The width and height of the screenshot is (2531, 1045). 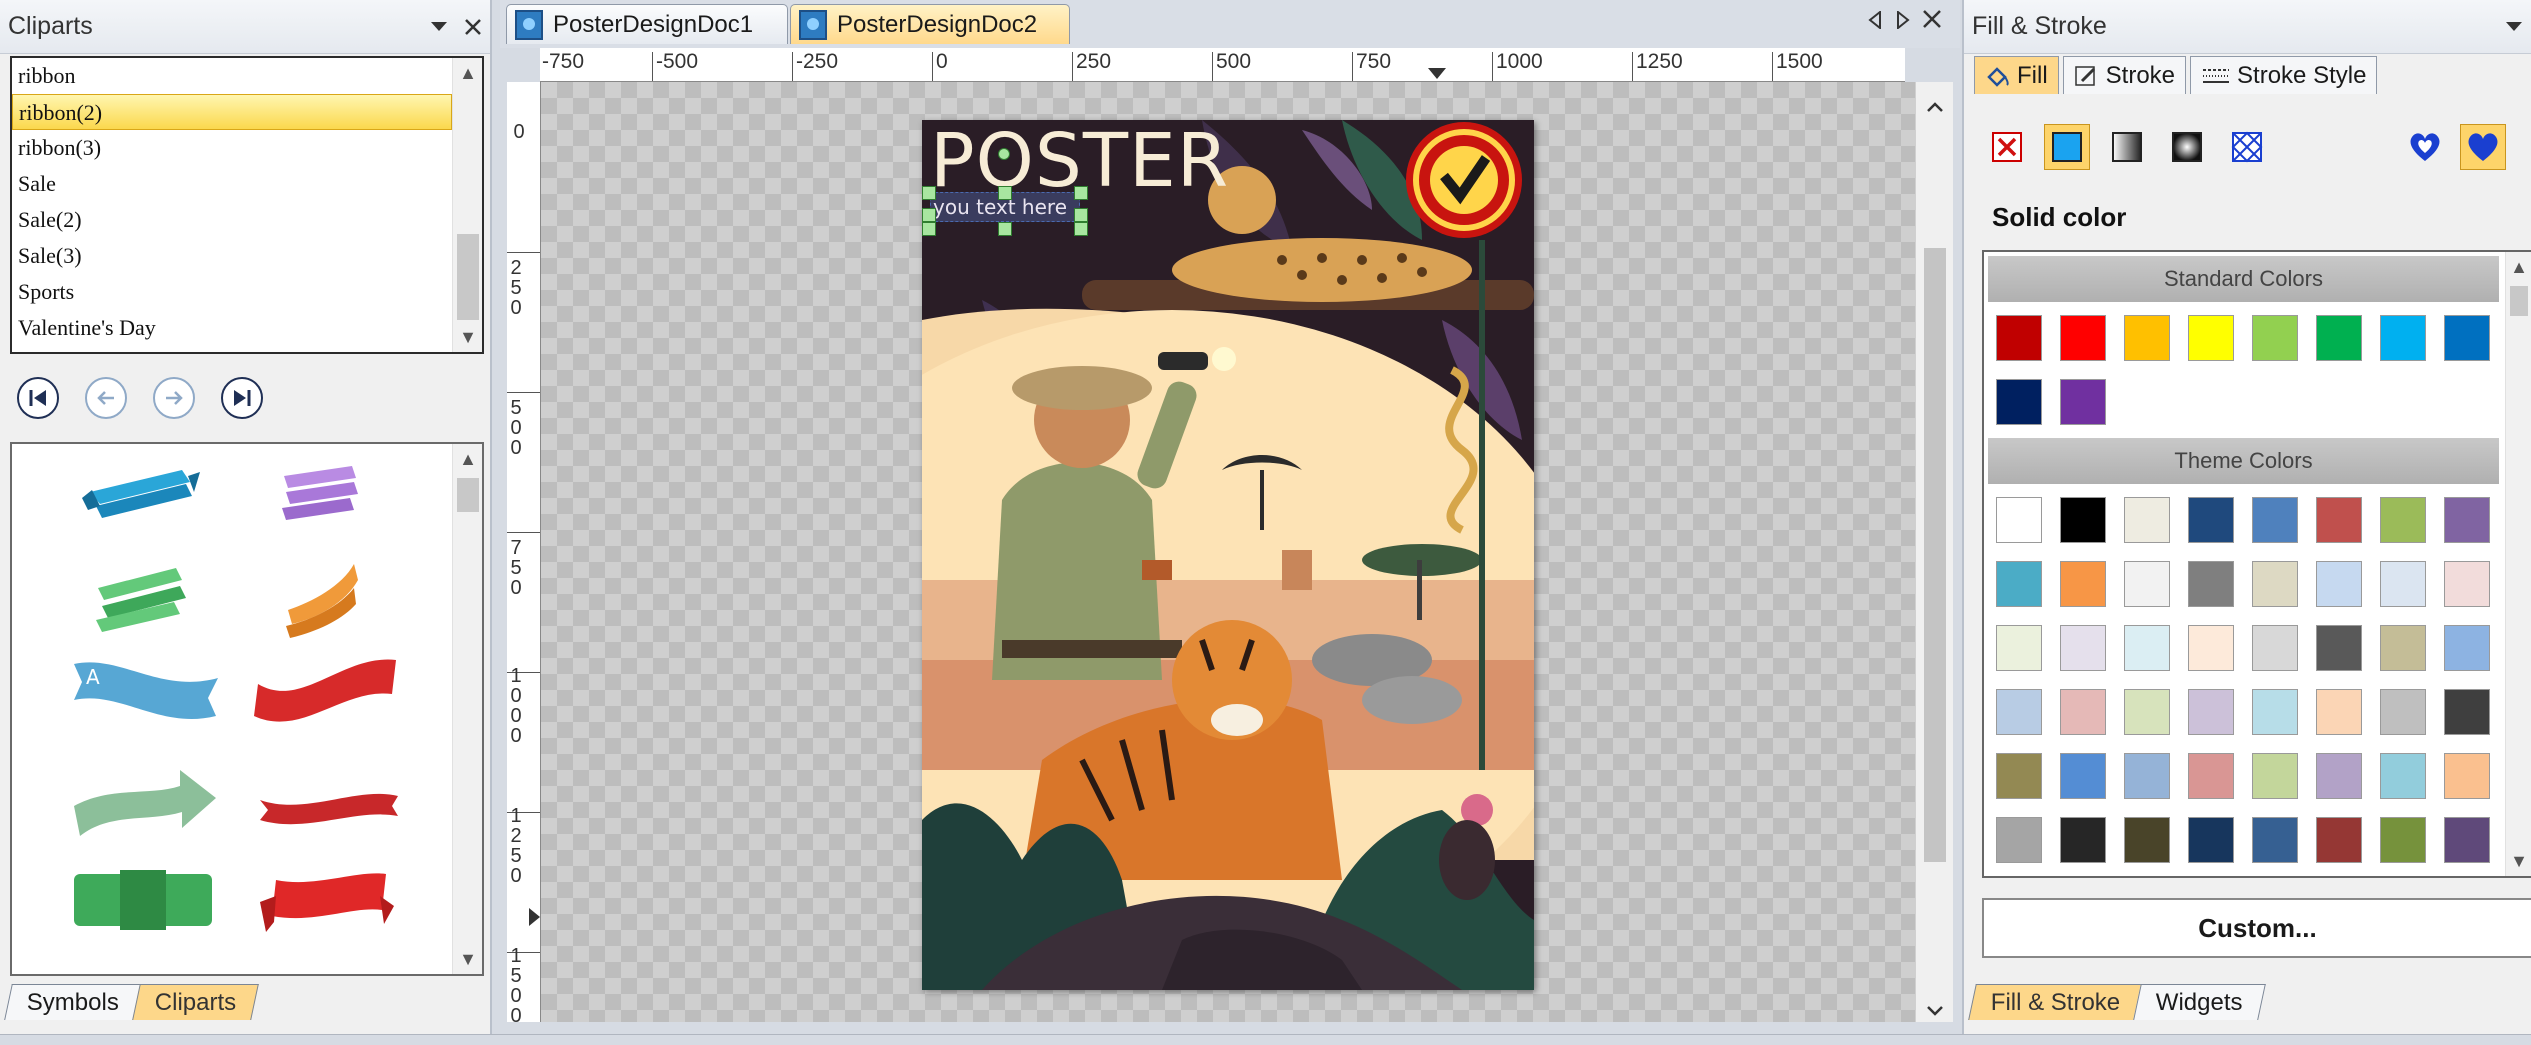 I want to click on rotation-handle, so click(x=1004, y=154).